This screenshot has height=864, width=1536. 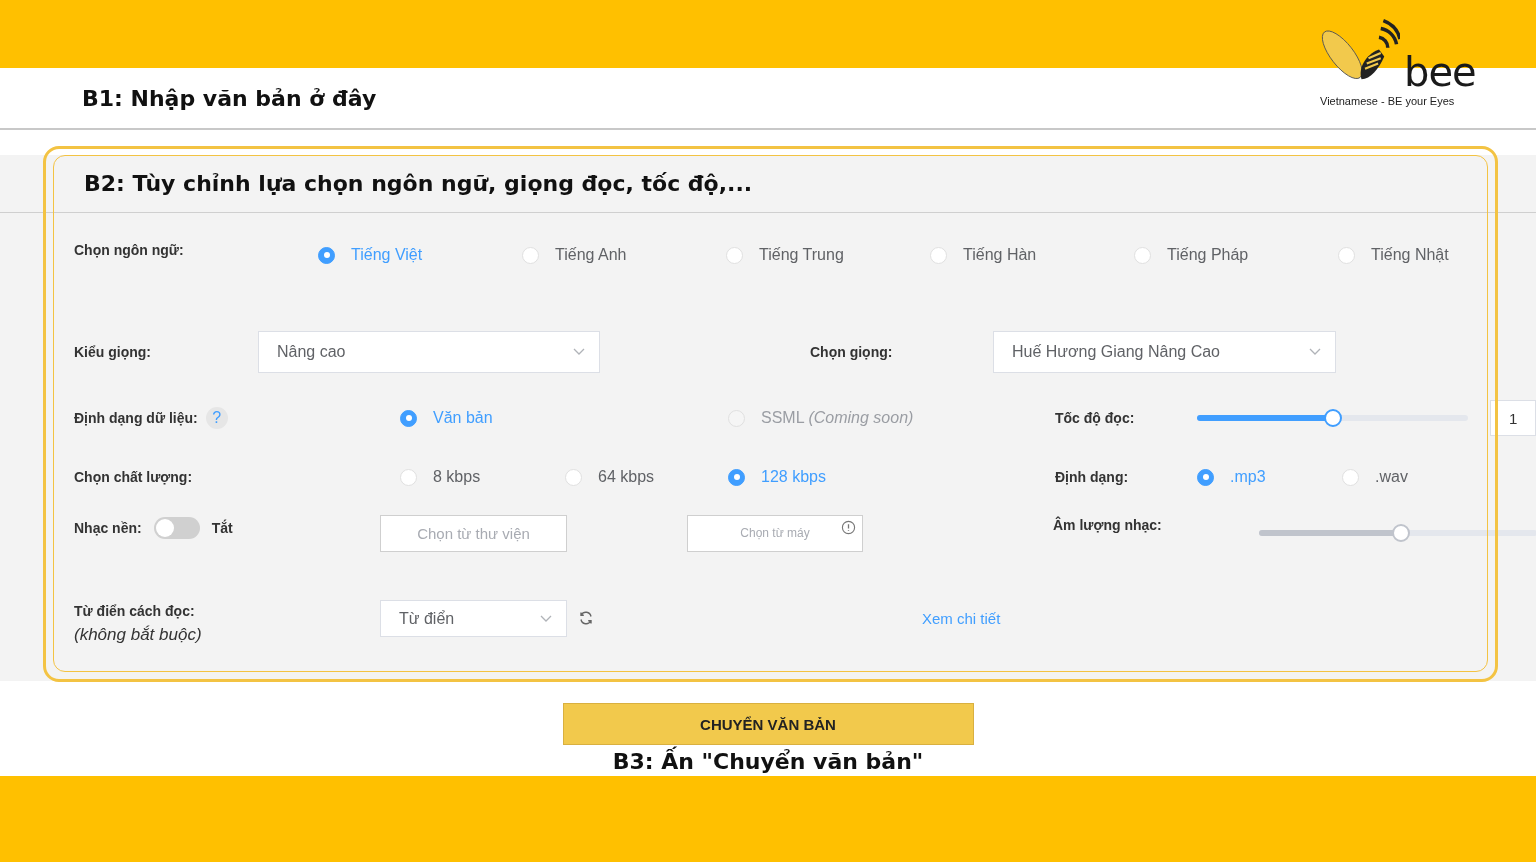 What do you see at coordinates (176, 528) in the screenshot?
I see `toggle-switch` at bounding box center [176, 528].